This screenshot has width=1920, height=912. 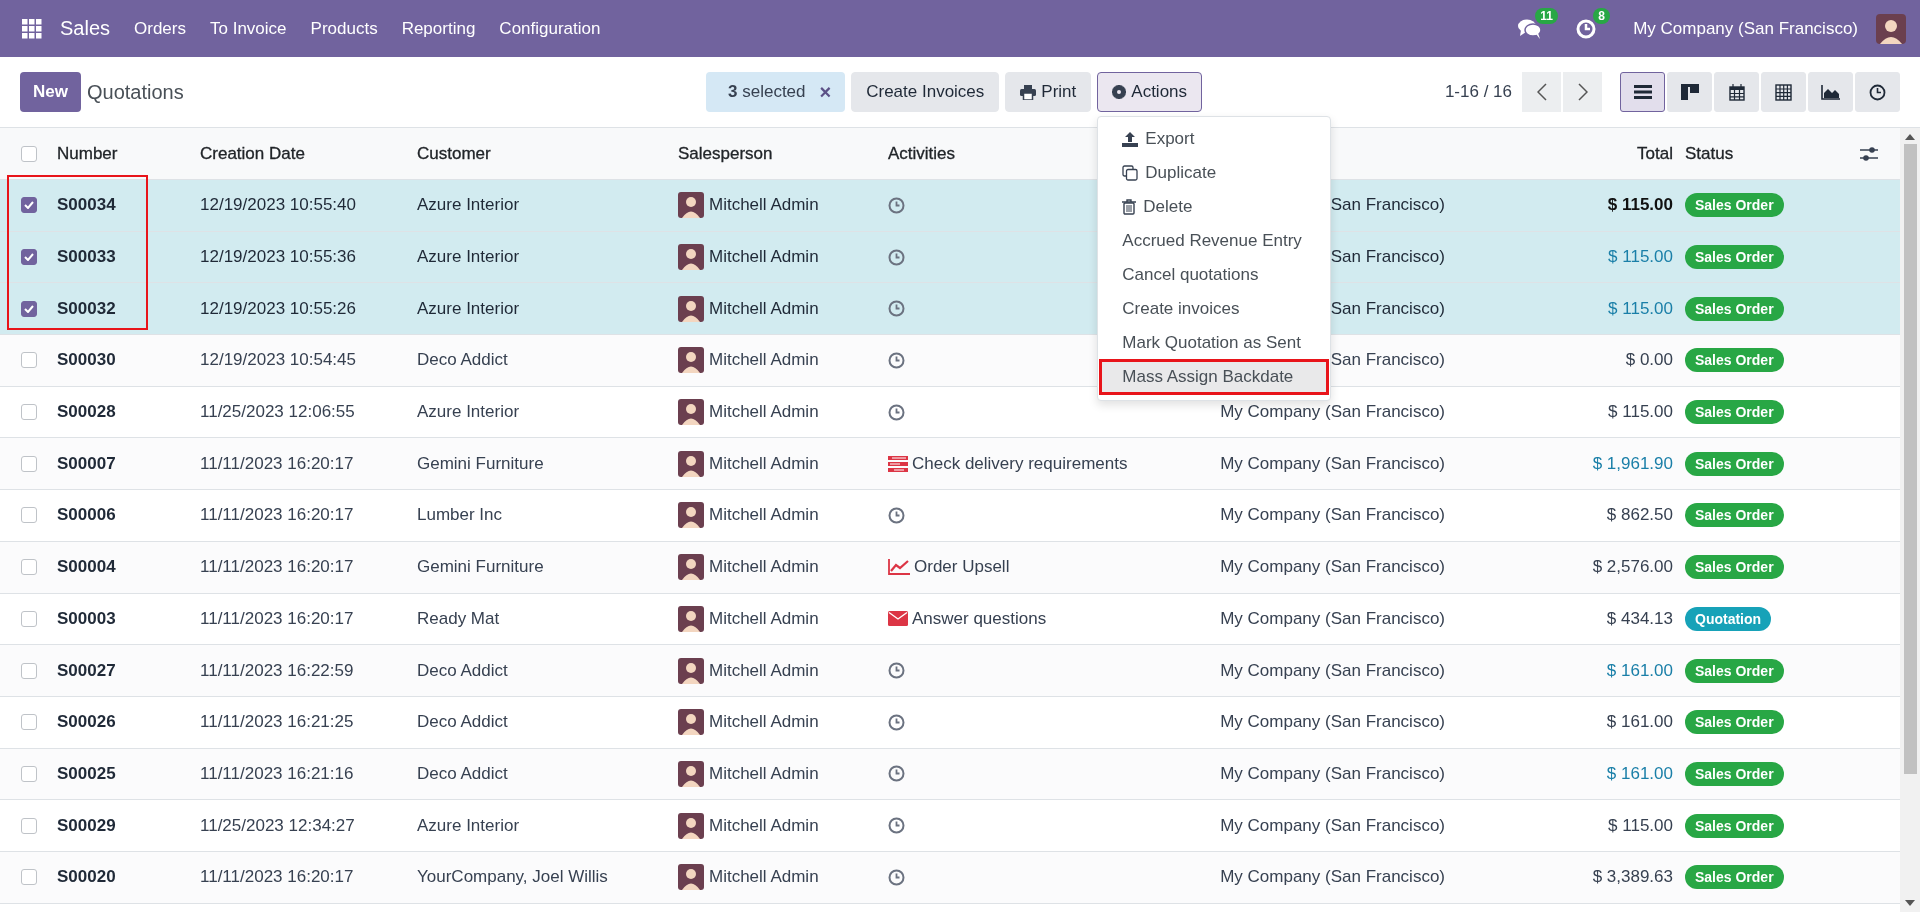 I want to click on column-header: Creation Date, so click(x=308, y=153).